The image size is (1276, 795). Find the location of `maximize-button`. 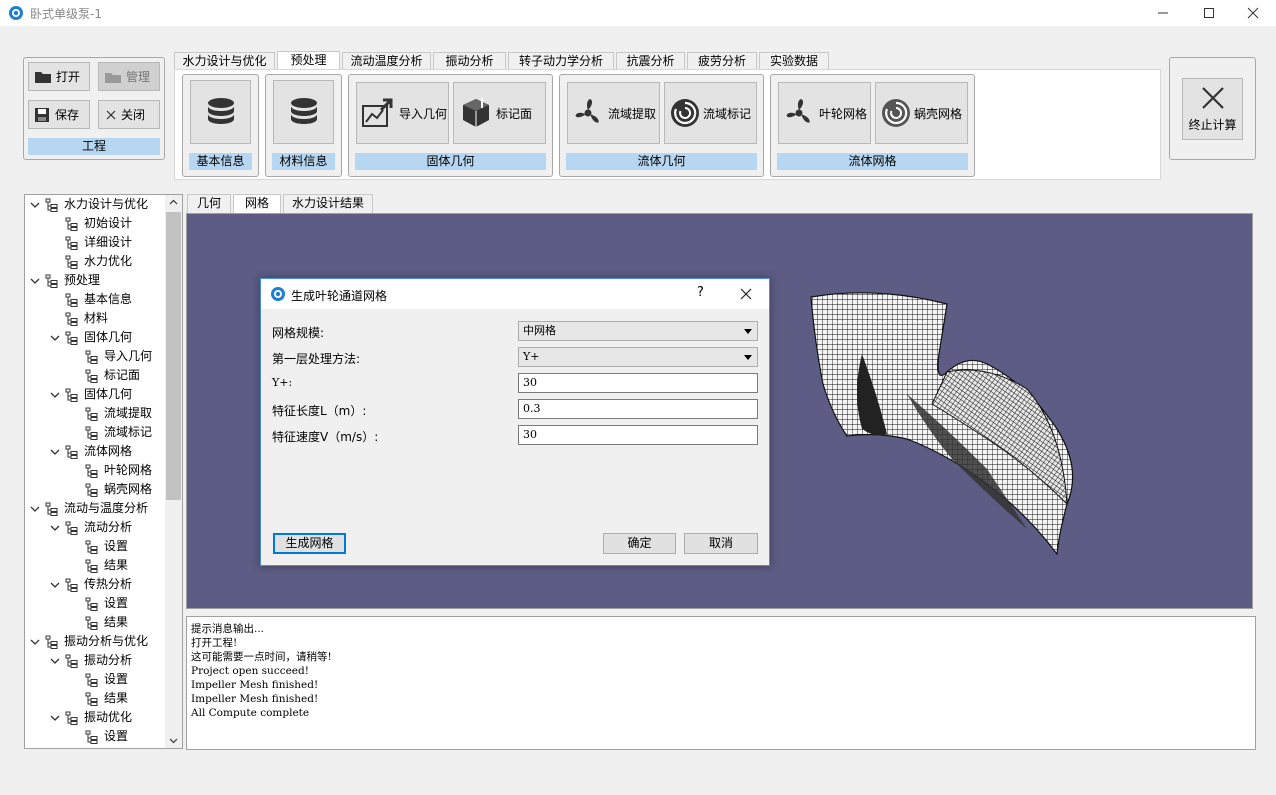

maximize-button is located at coordinates (1209, 13).